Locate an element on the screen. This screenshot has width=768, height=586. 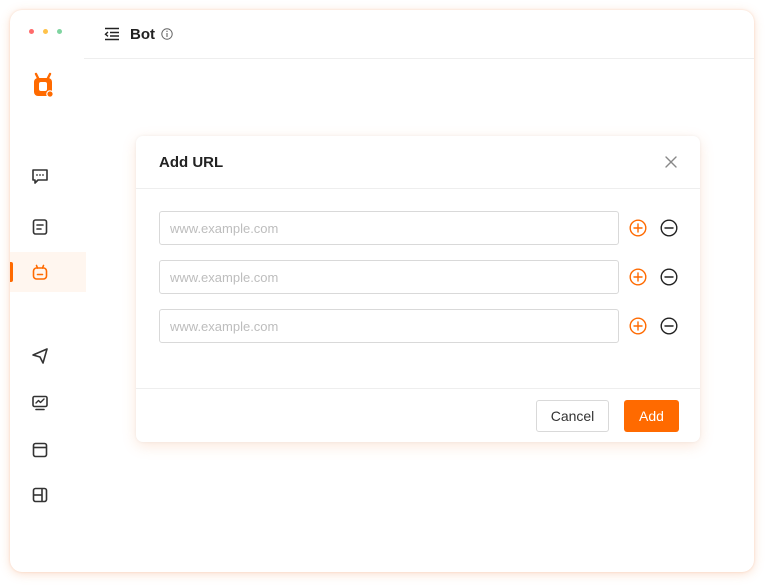
layout-panel-icon is located at coordinates (40, 495).